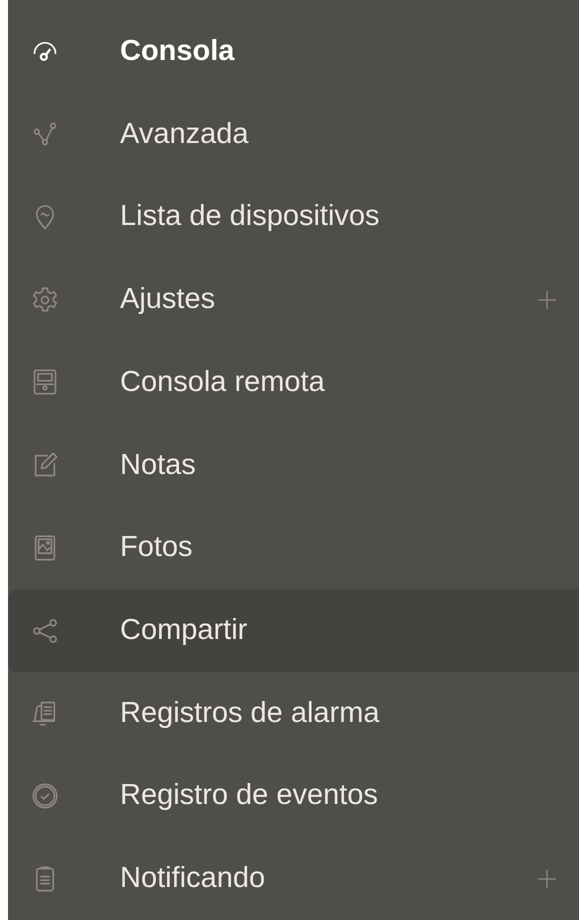  I want to click on sidebar-label: Consola, so click(177, 51).